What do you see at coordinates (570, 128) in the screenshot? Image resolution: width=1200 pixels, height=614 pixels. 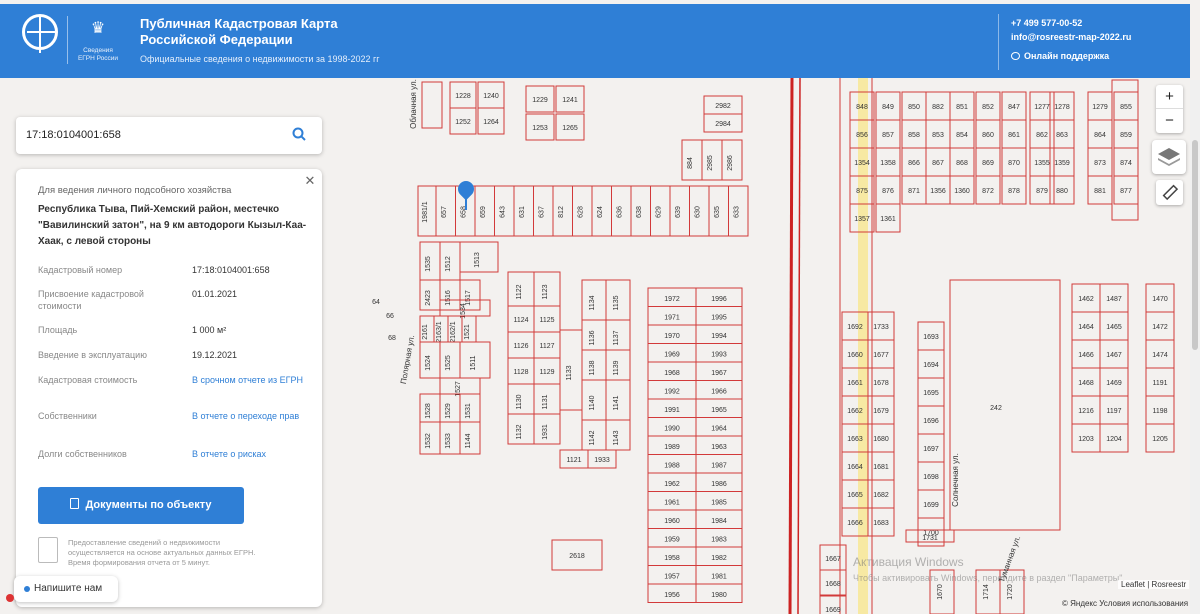 I see `parcel-number: 1265` at bounding box center [570, 128].